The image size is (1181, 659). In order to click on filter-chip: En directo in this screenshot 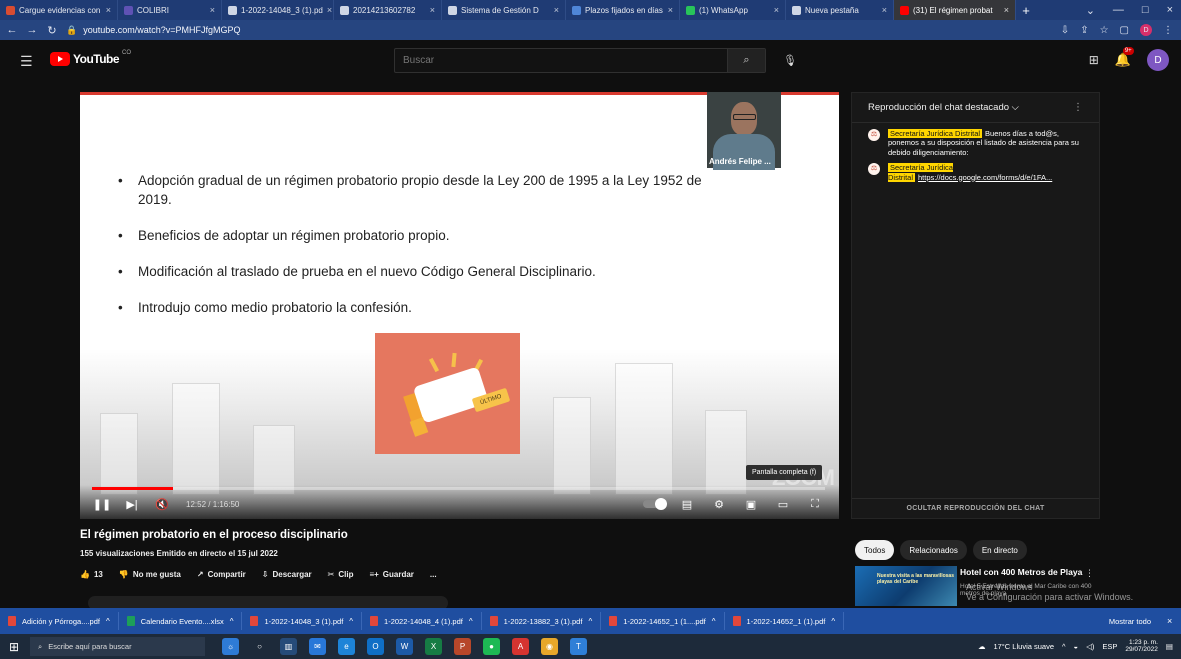, I will do `click(999, 550)`.